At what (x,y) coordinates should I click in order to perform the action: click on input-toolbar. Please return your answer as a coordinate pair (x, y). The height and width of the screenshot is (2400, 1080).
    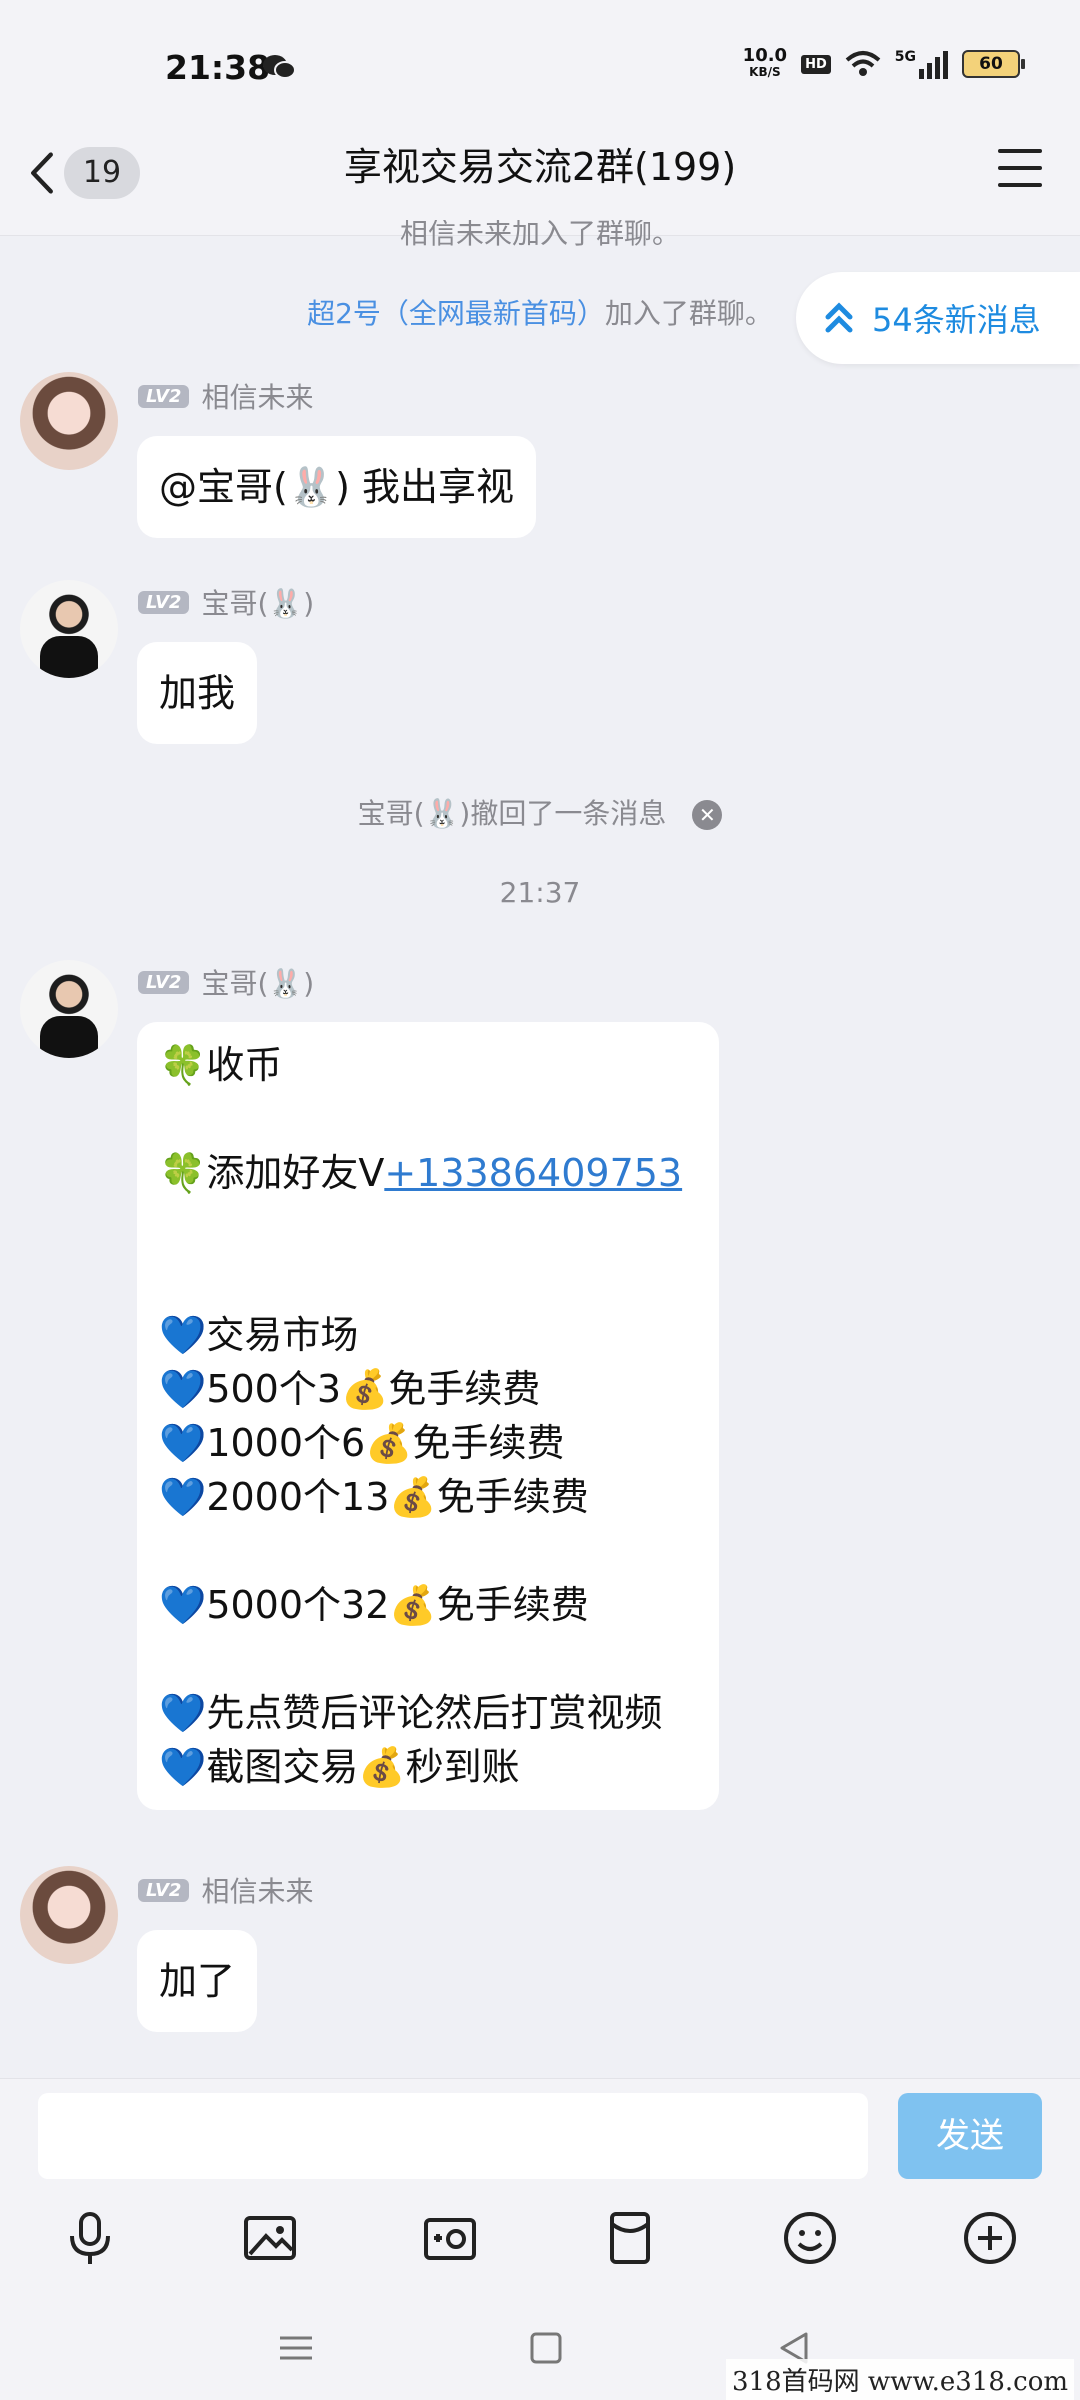
    Looking at the image, I should click on (540, 2239).